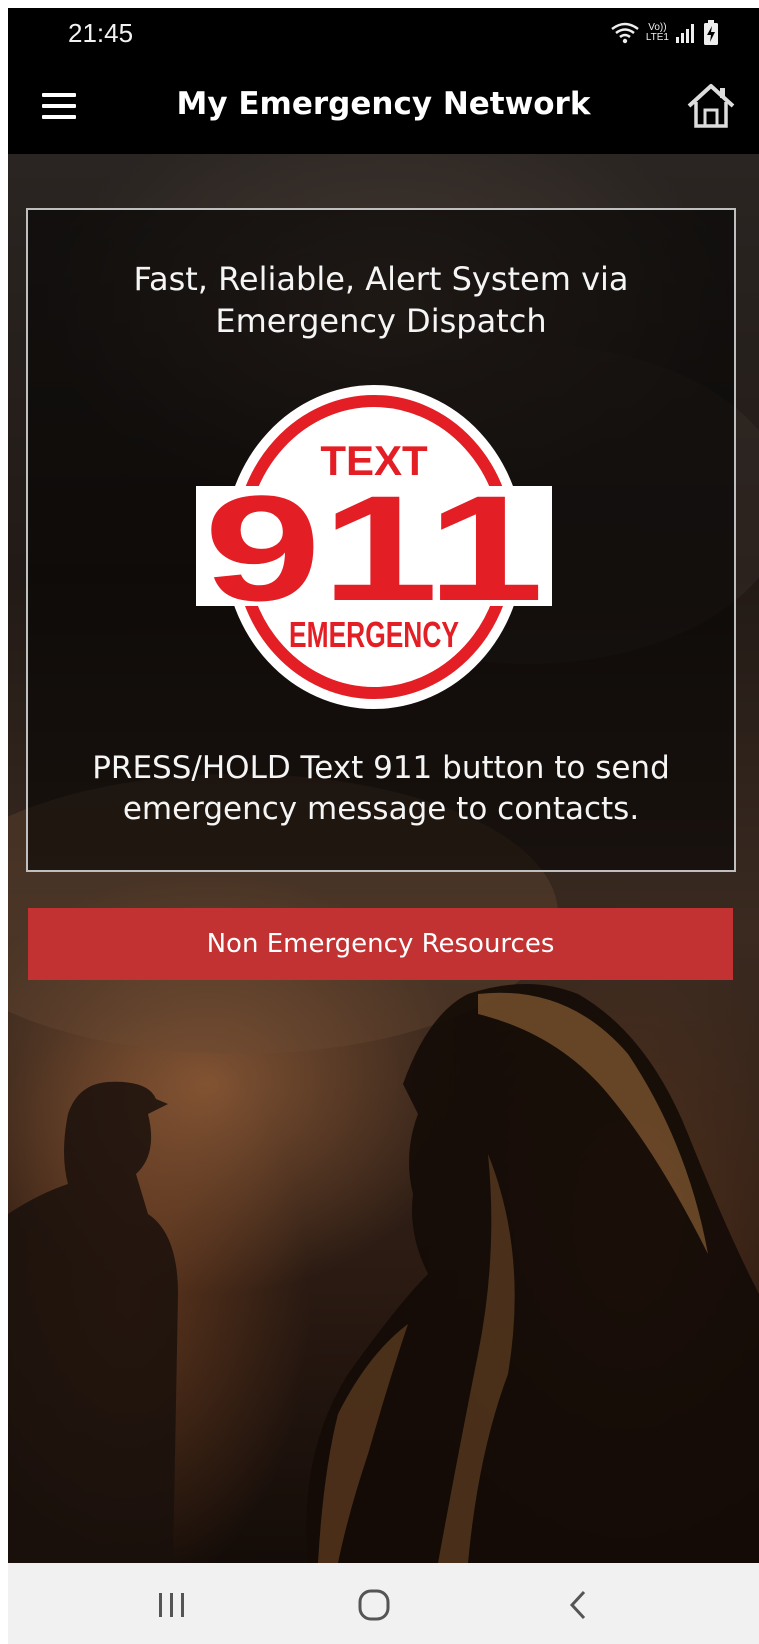  I want to click on system-home-button, so click(374, 1605).